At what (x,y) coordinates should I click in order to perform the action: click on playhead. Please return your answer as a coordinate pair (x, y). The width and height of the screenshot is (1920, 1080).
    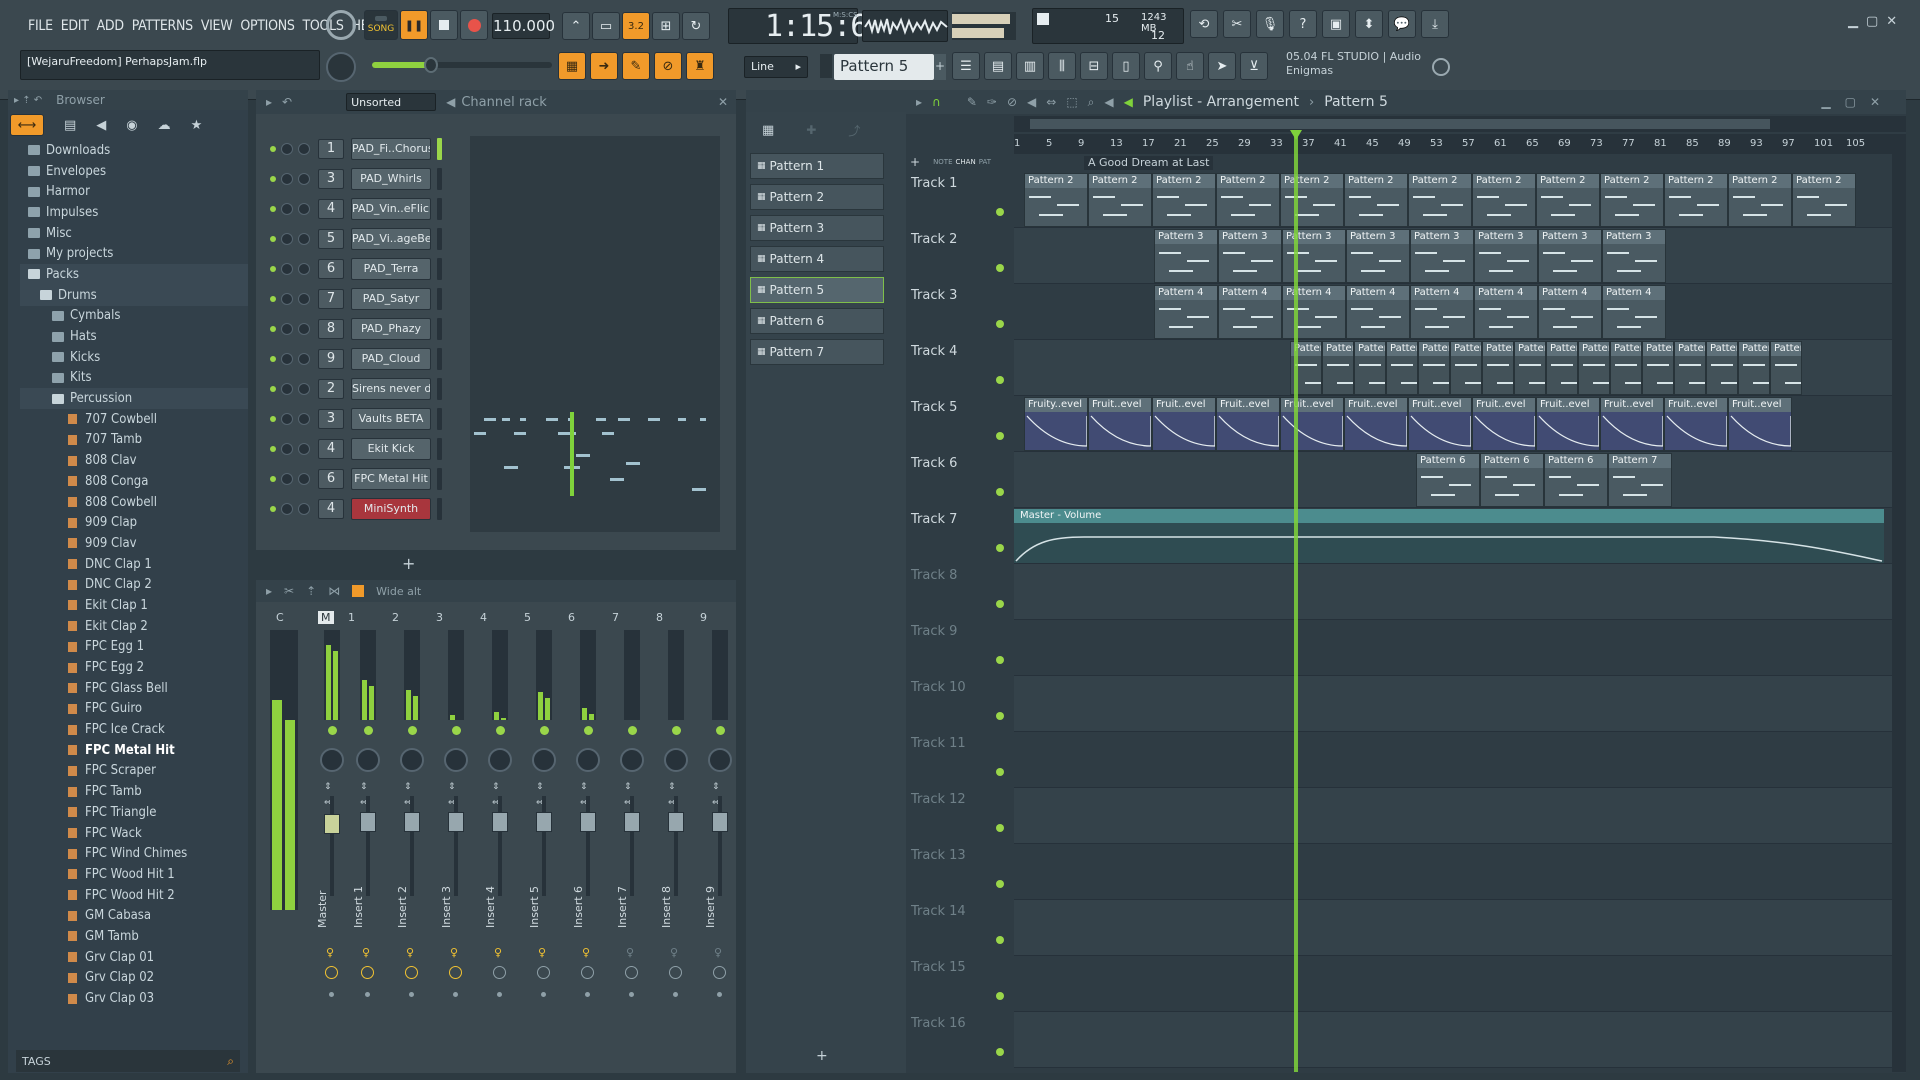
    Looking at the image, I should click on (1296, 604).